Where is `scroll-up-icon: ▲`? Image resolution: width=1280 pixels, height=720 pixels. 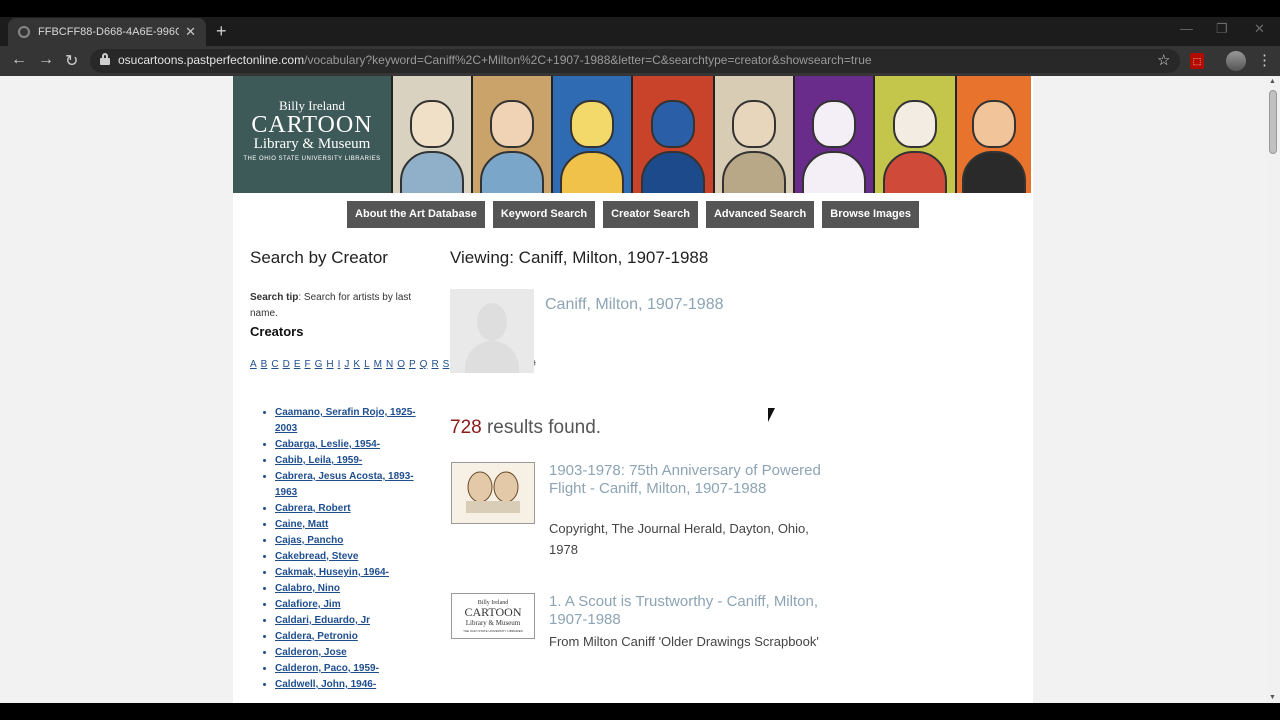
scroll-up-icon: ▲ is located at coordinates (1272, 81).